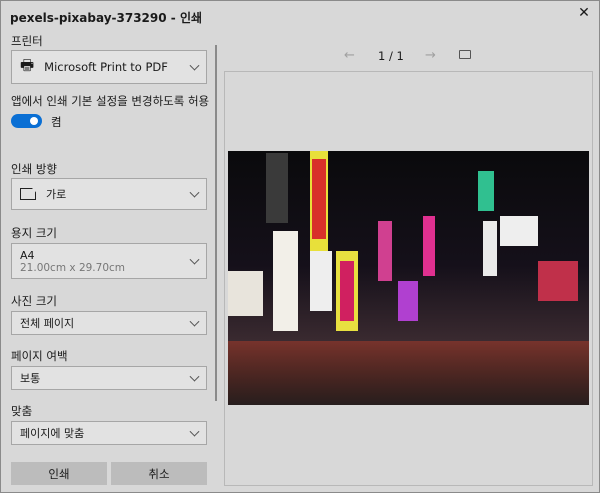  Describe the element at coordinates (56, 194) in the screenshot. I see `orientation-value: 가로` at that location.